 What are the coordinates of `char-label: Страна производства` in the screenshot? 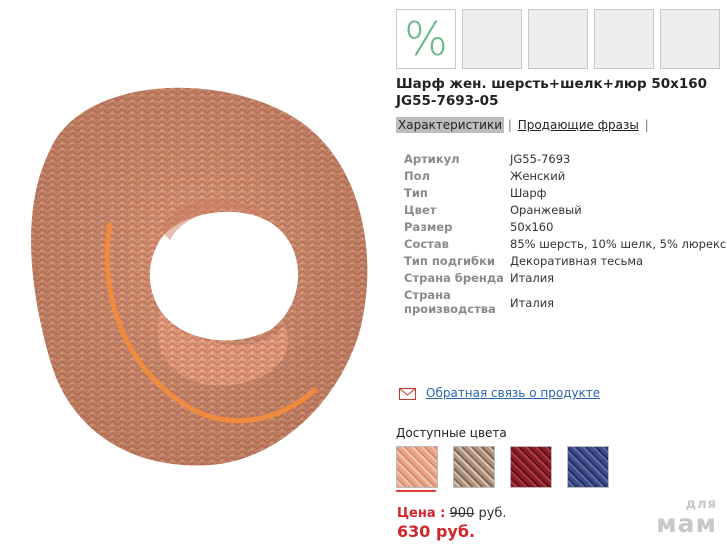 It's located at (450, 302).